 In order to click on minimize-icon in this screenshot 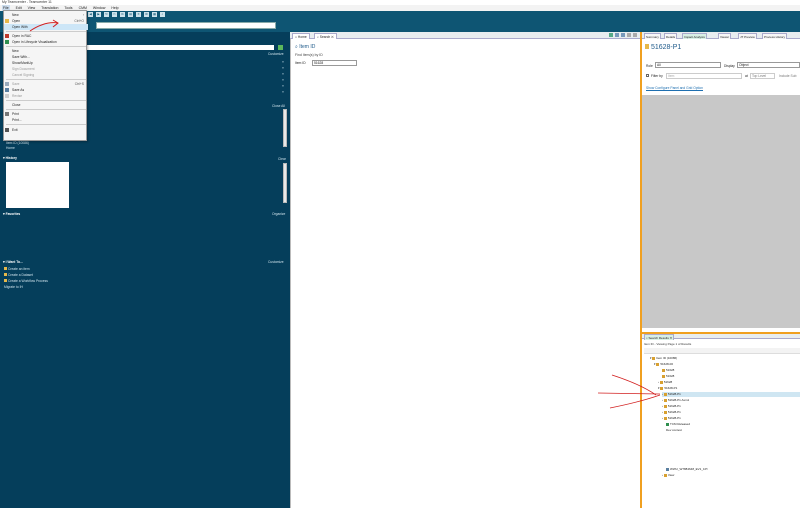, I will do `click(629, 35)`.